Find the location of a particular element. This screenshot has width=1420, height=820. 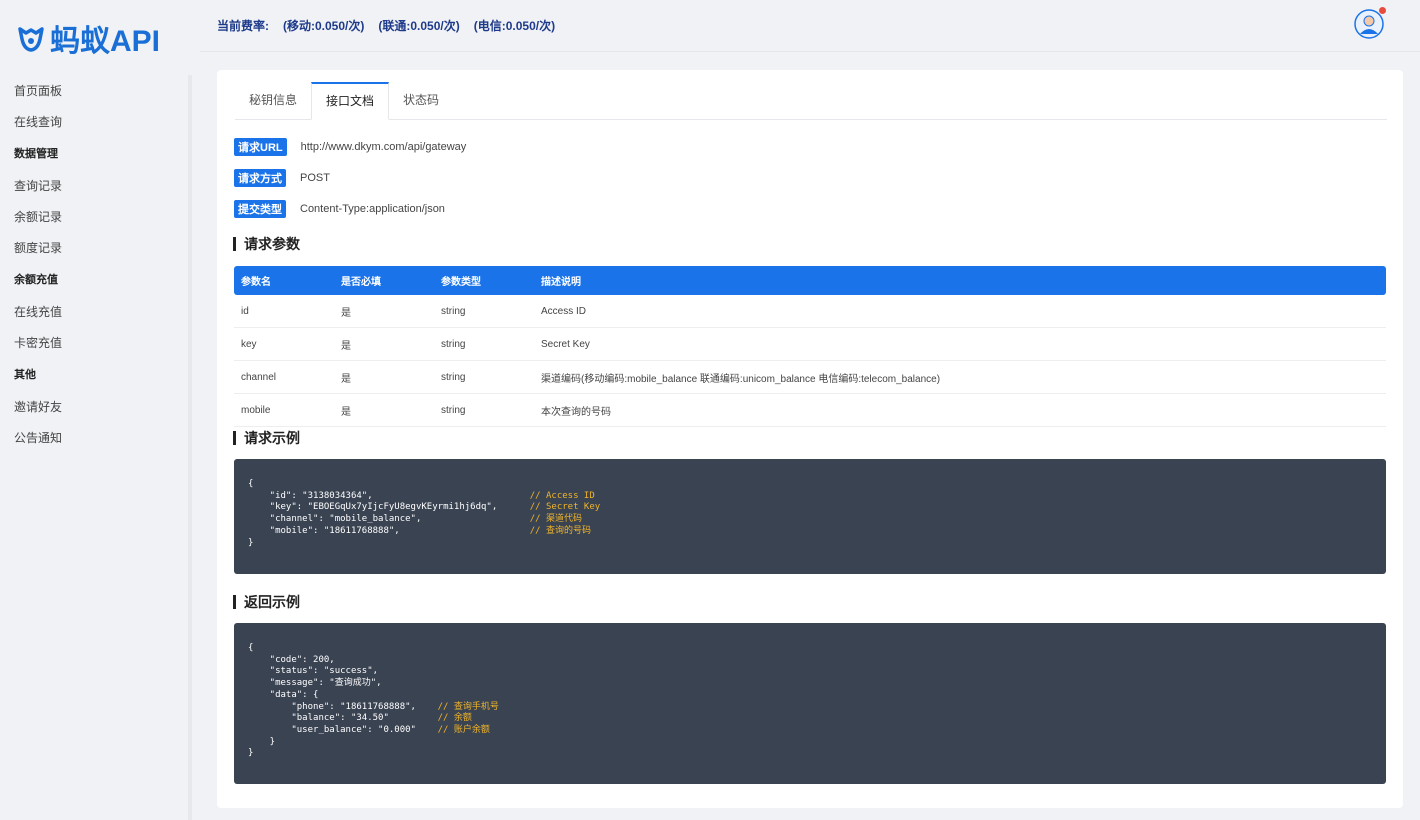

code-line: "user_balance": "0.000" // 账户余额 is located at coordinates (810, 731).